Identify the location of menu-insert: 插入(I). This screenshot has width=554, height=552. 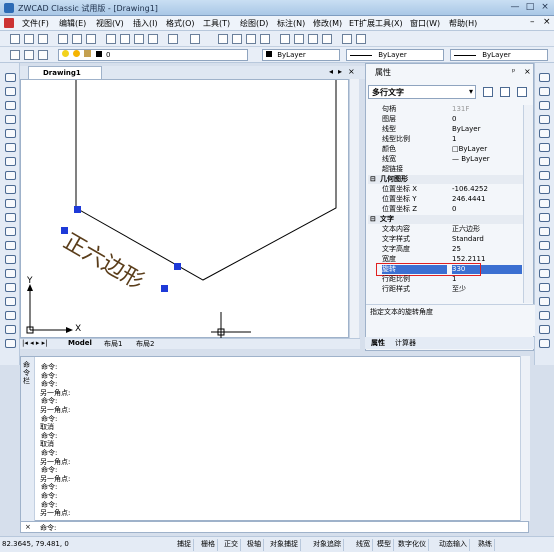
(145, 23).